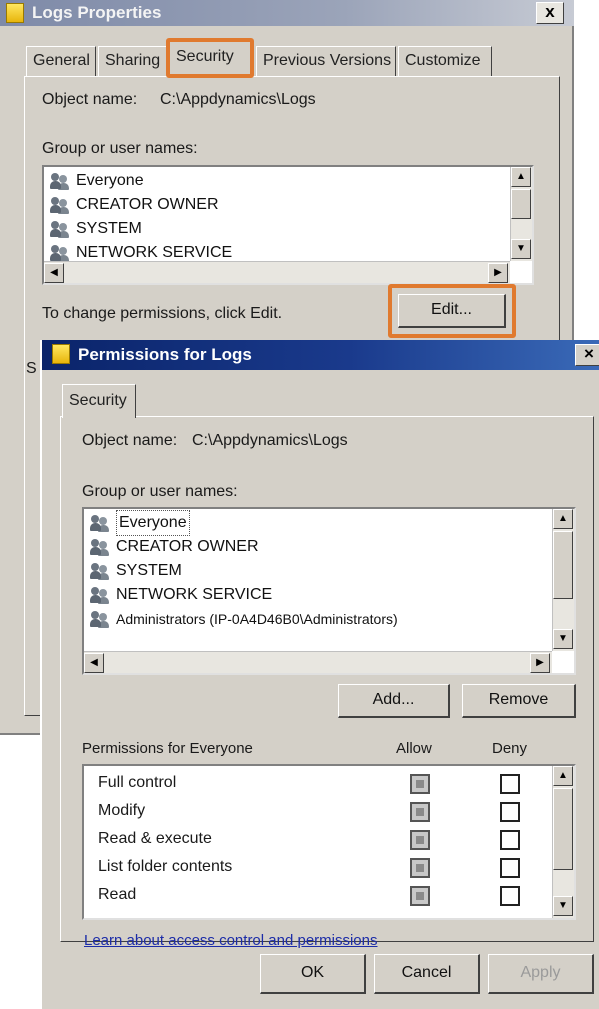 The width and height of the screenshot is (599, 1009). What do you see at coordinates (155, 838) in the screenshot?
I see `permission-name: Read & execute` at bounding box center [155, 838].